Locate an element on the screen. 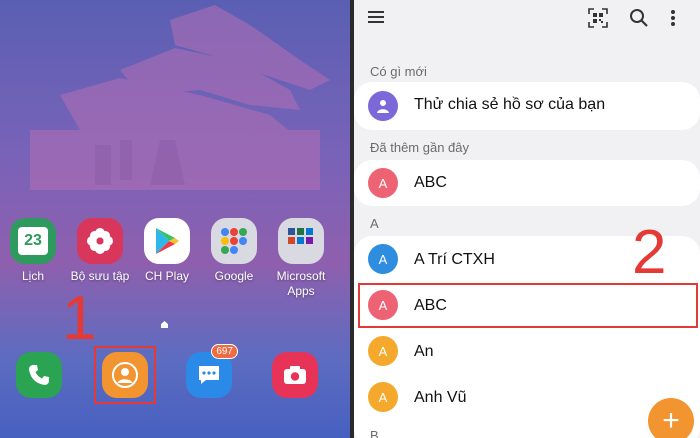 This screenshot has height=438, width=700. app-label: Google is located at coordinates (234, 276).